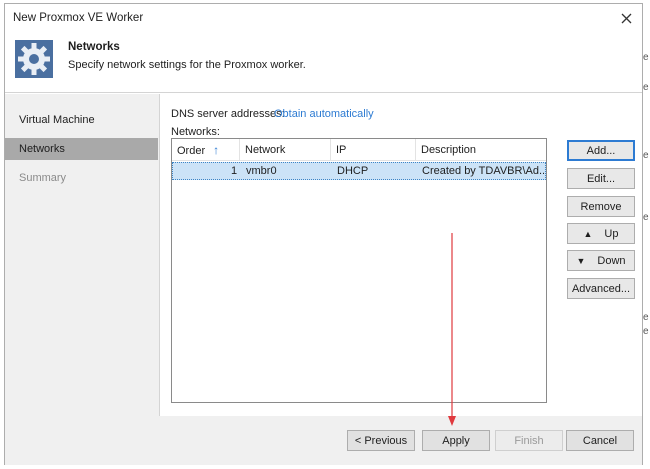 This screenshot has width=650, height=469. What do you see at coordinates (34, 59) in the screenshot?
I see `gear-icon` at bounding box center [34, 59].